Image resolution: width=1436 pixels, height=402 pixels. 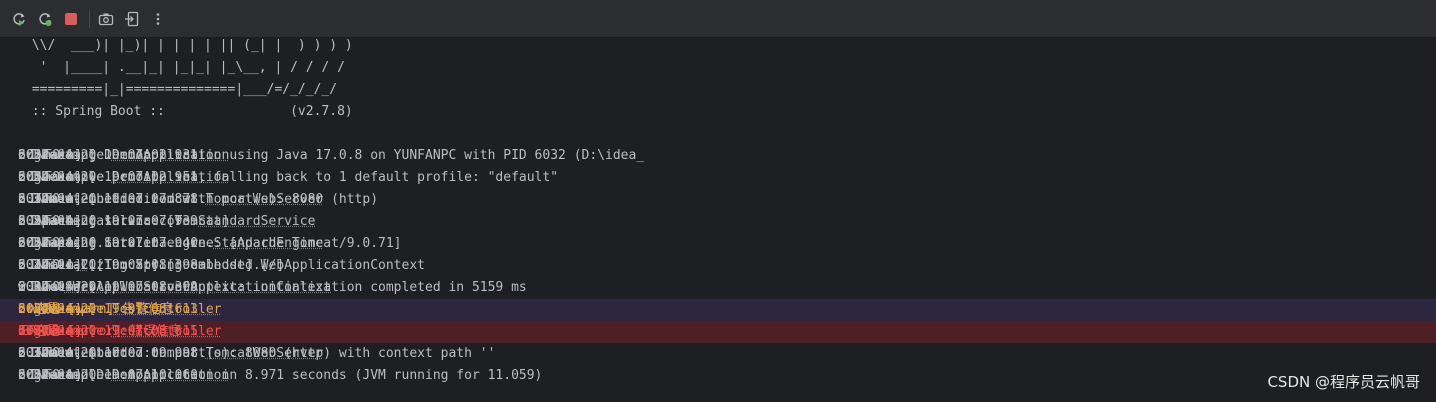 I want to click on rerun-button, so click(x=19, y=19).